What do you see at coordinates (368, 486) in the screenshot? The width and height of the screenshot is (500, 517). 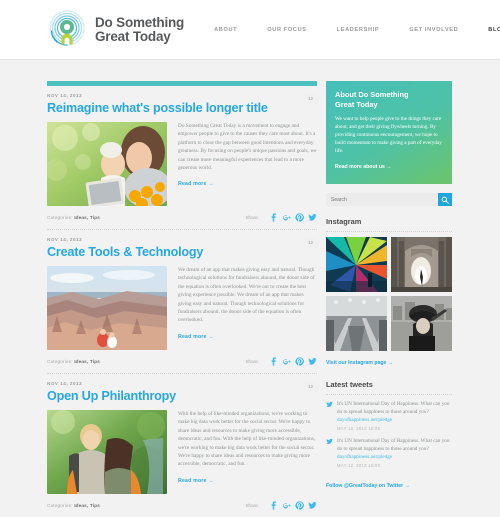 I see `twitter-follow-link: Follow @GreatToday on Twitter →` at bounding box center [368, 486].